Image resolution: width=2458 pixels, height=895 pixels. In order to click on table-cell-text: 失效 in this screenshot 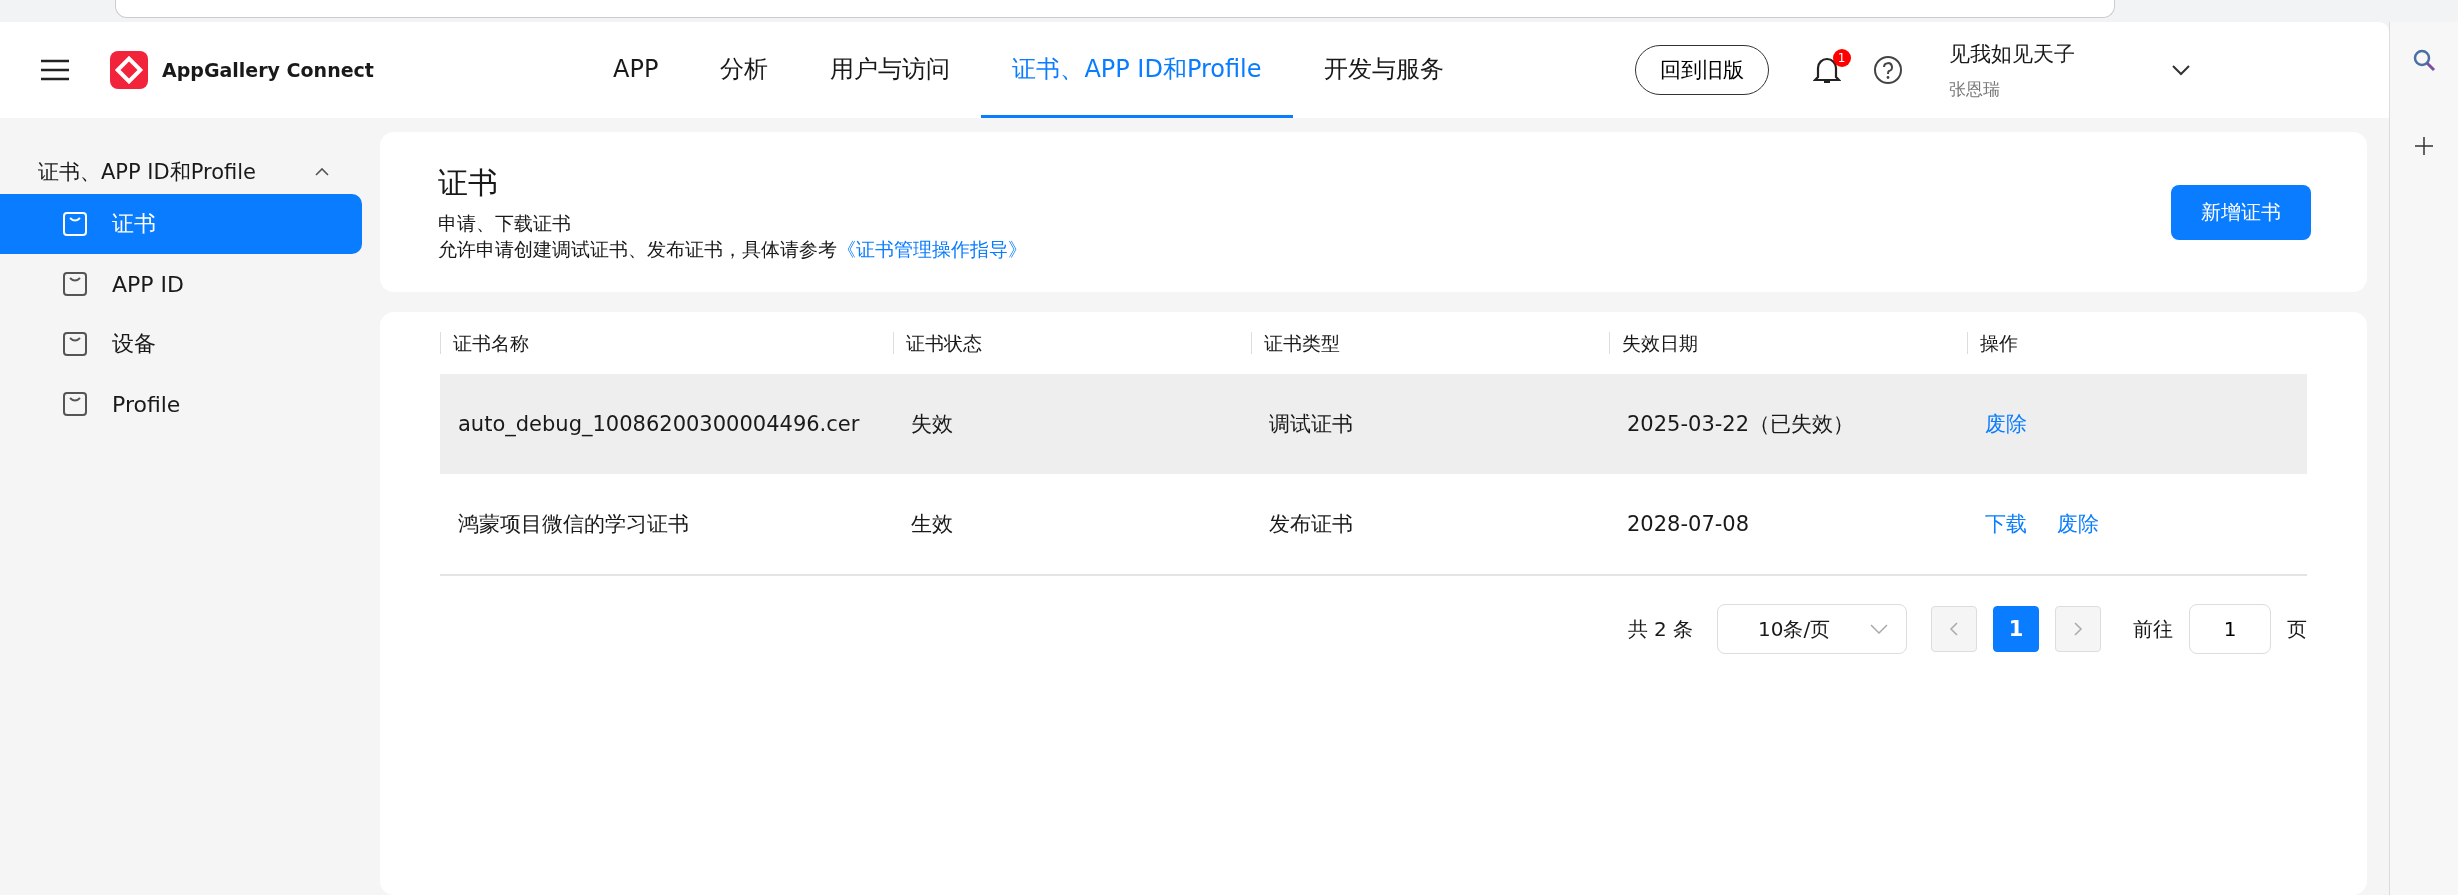, I will do `click(932, 424)`.